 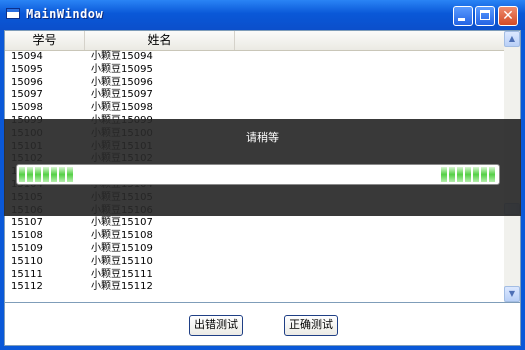 What do you see at coordinates (255, 83) in the screenshot?
I see `table-row: 15096 小颗豆15096` at bounding box center [255, 83].